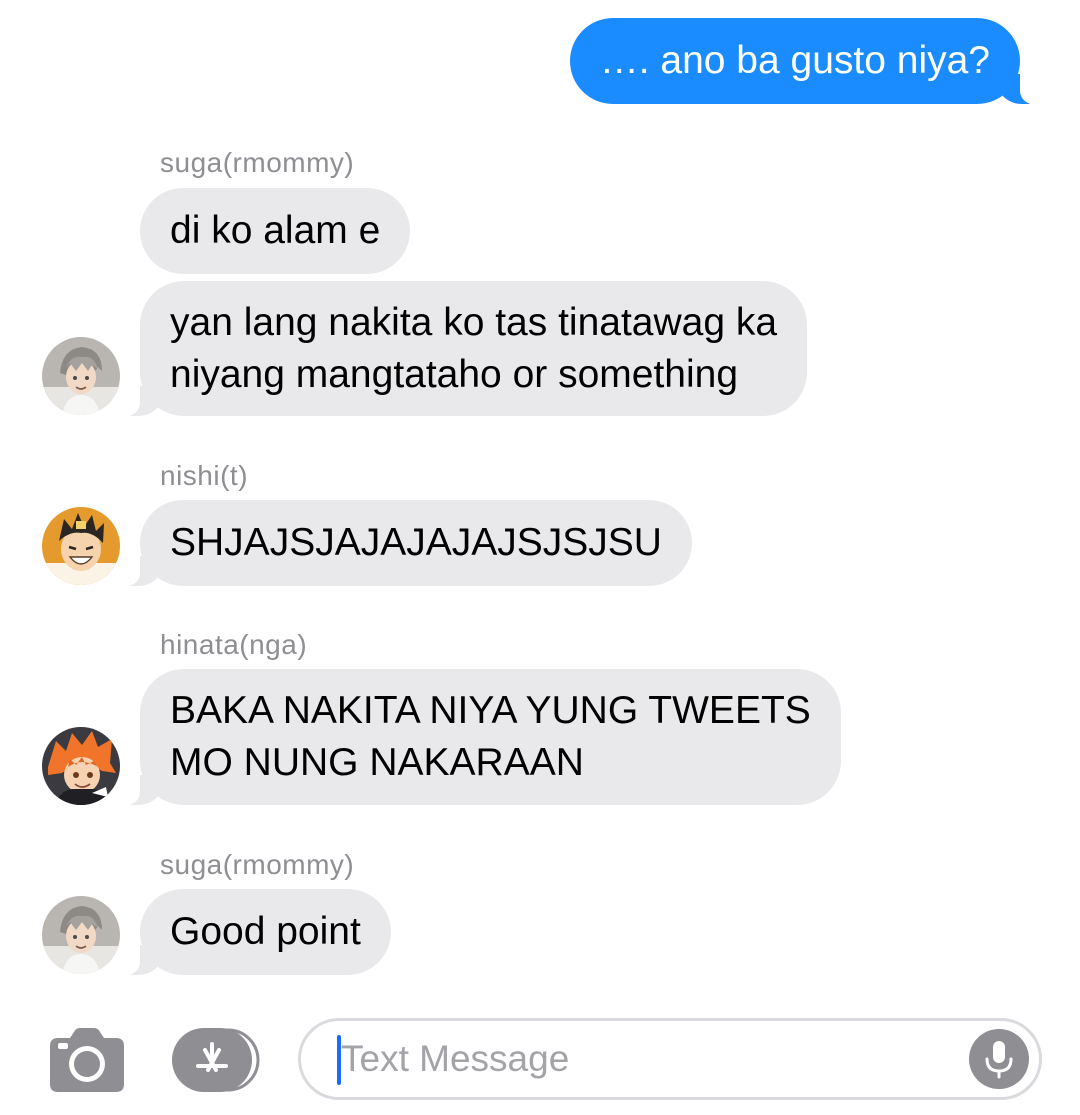 The image size is (1080, 1115). I want to click on camera-button, so click(87, 1060).